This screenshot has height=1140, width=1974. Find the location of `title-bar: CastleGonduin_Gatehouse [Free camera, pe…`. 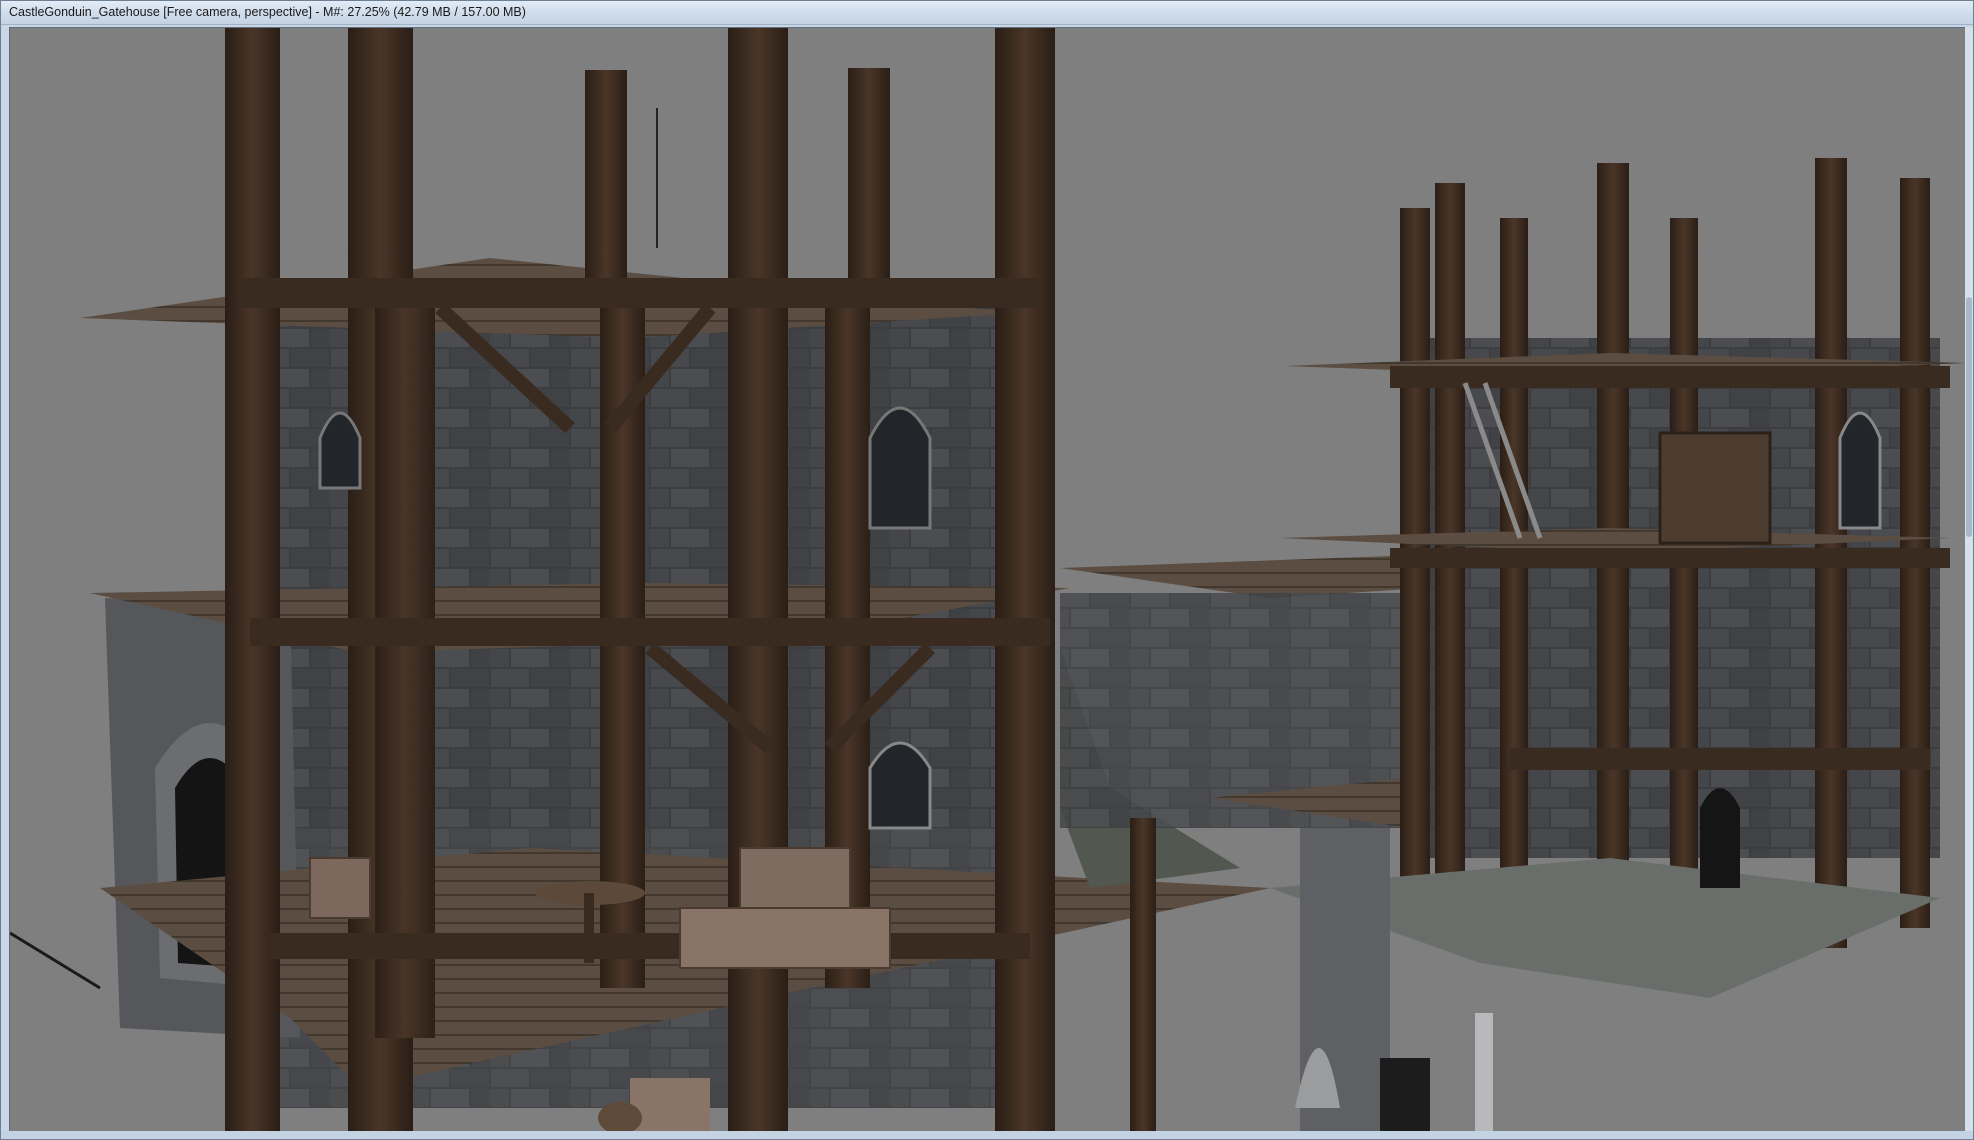

title-bar: CastleGonduin_Gatehouse [Free camera, pe… is located at coordinates (987, 13).